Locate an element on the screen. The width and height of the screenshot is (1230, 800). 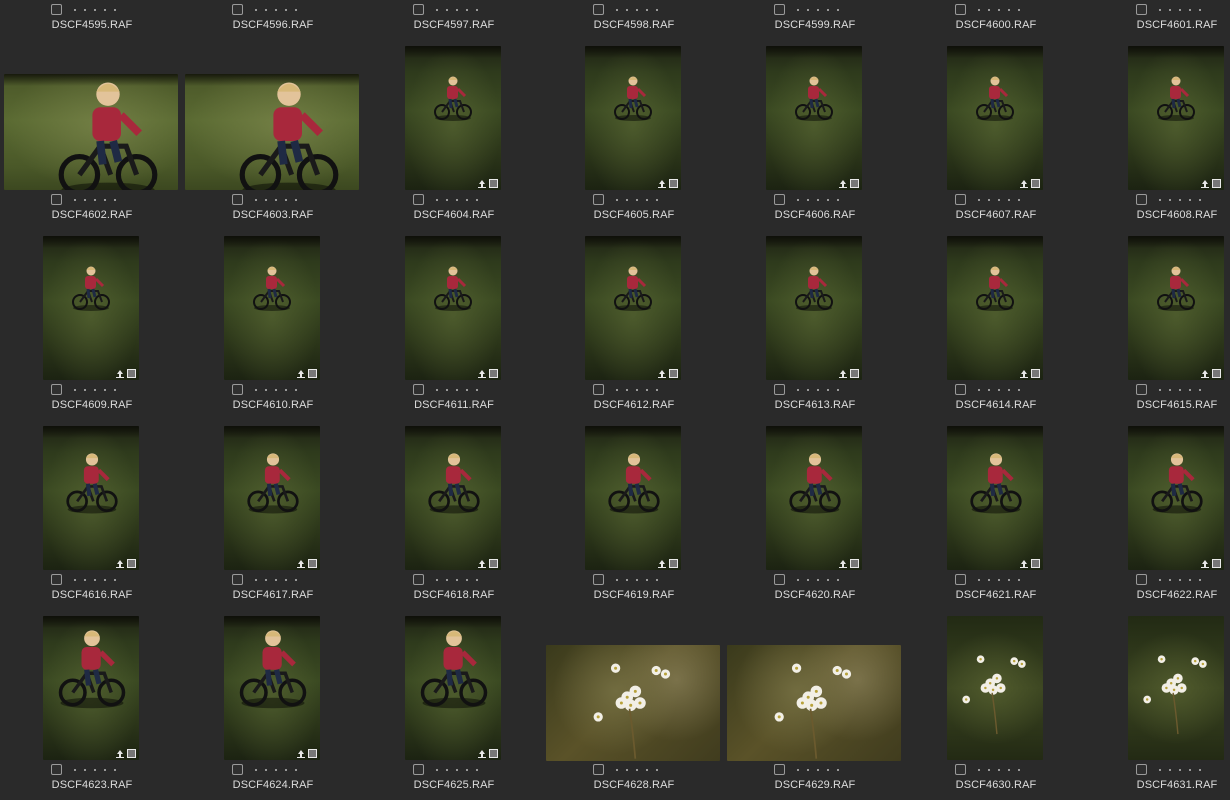
photo-cell: DSCF4614.RAF is located at coordinates (996, 302).